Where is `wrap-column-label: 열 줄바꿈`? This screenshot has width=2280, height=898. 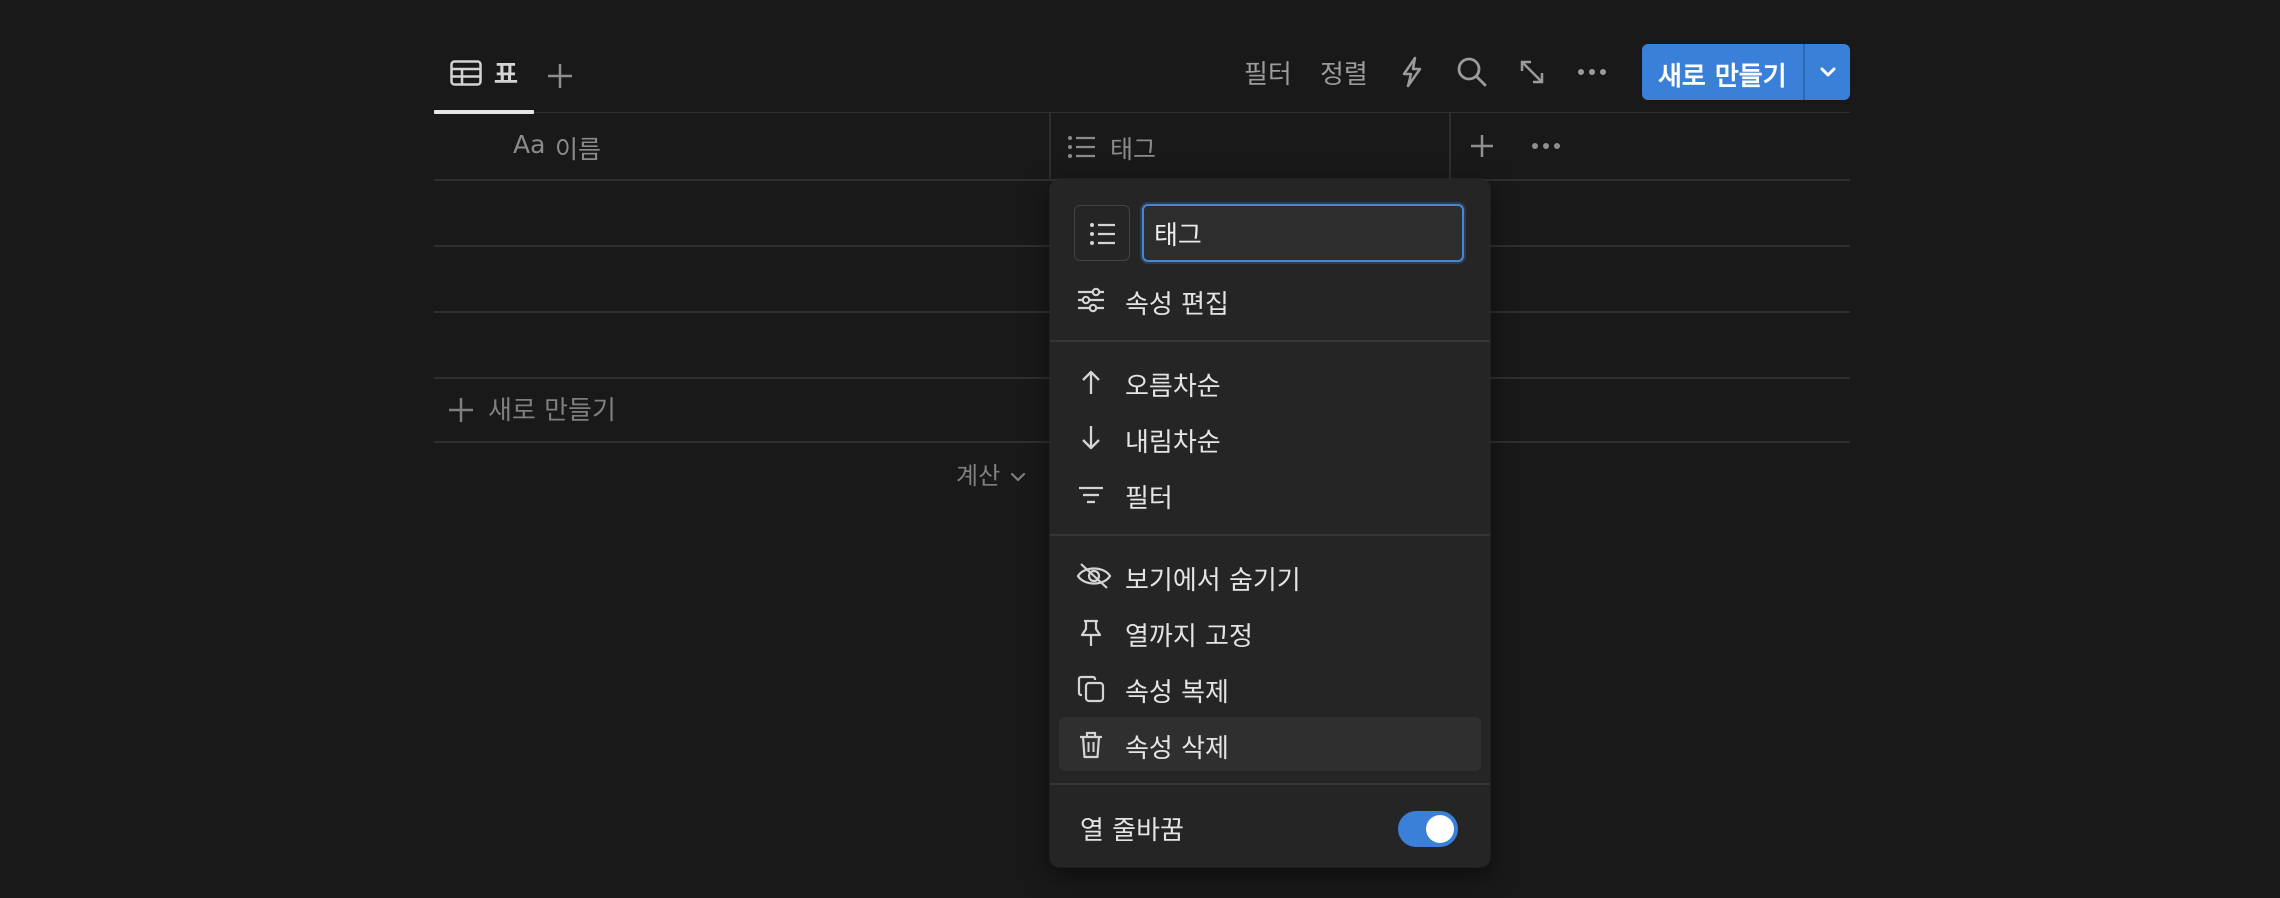 wrap-column-label: 열 줄바꿈 is located at coordinates (1132, 831).